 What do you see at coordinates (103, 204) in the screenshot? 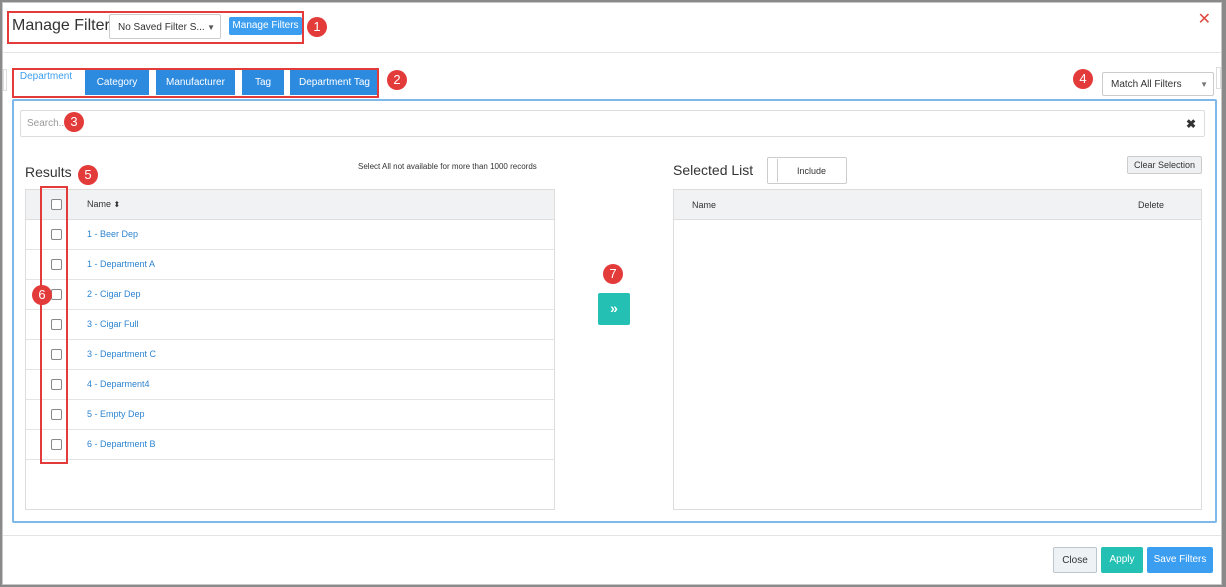
I see `name-column-header: Name ⬍` at bounding box center [103, 204].